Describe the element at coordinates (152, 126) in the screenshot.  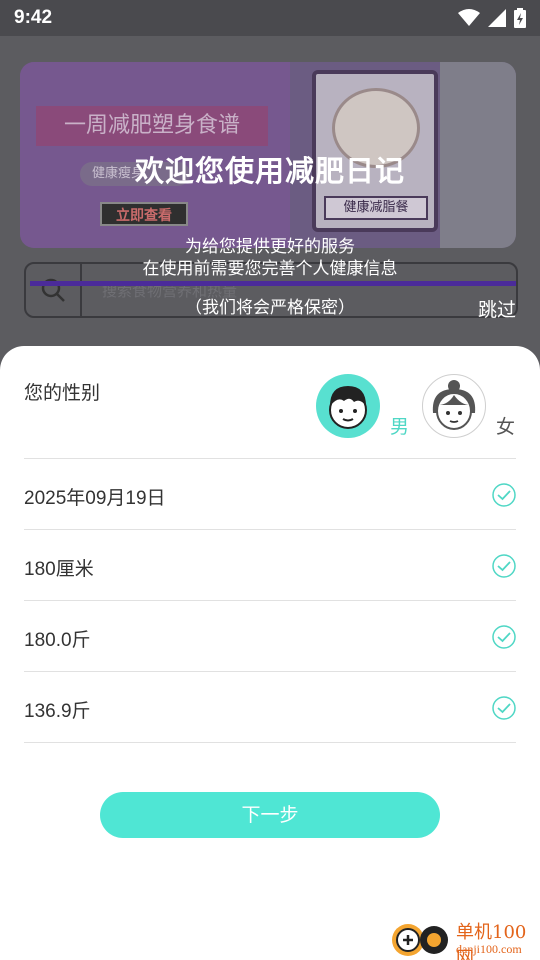
I see `banner-title: 一周减肥塑身食谱` at that location.